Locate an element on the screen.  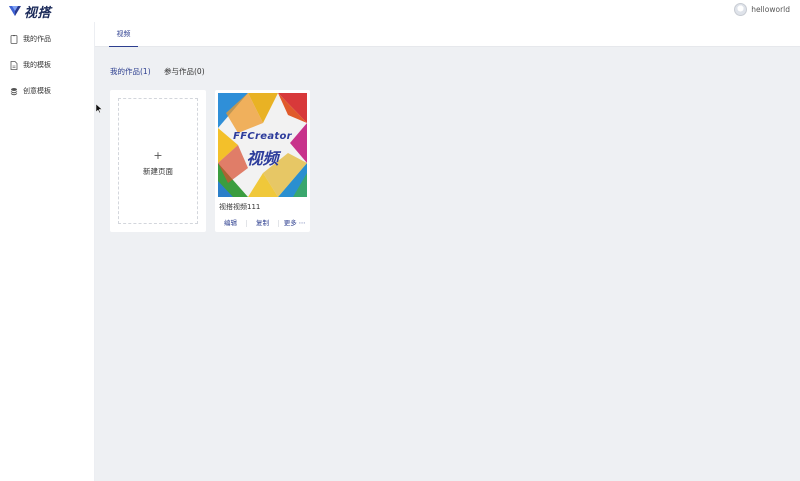
app-logo: 视搭 is located at coordinates (30, 12).